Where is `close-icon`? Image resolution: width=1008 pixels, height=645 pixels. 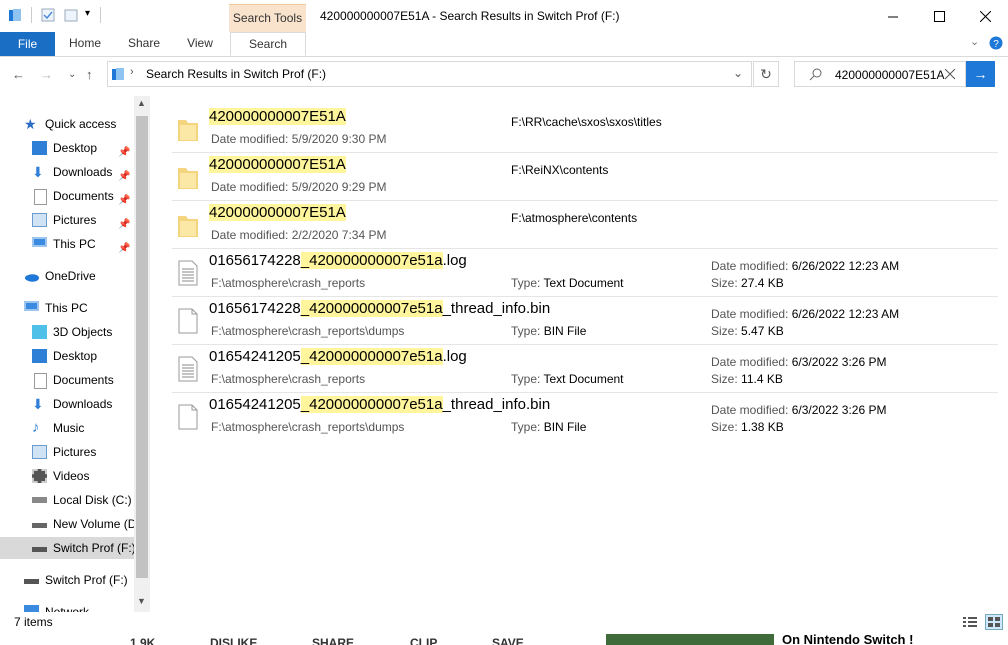
close-icon is located at coordinates (985, 16).